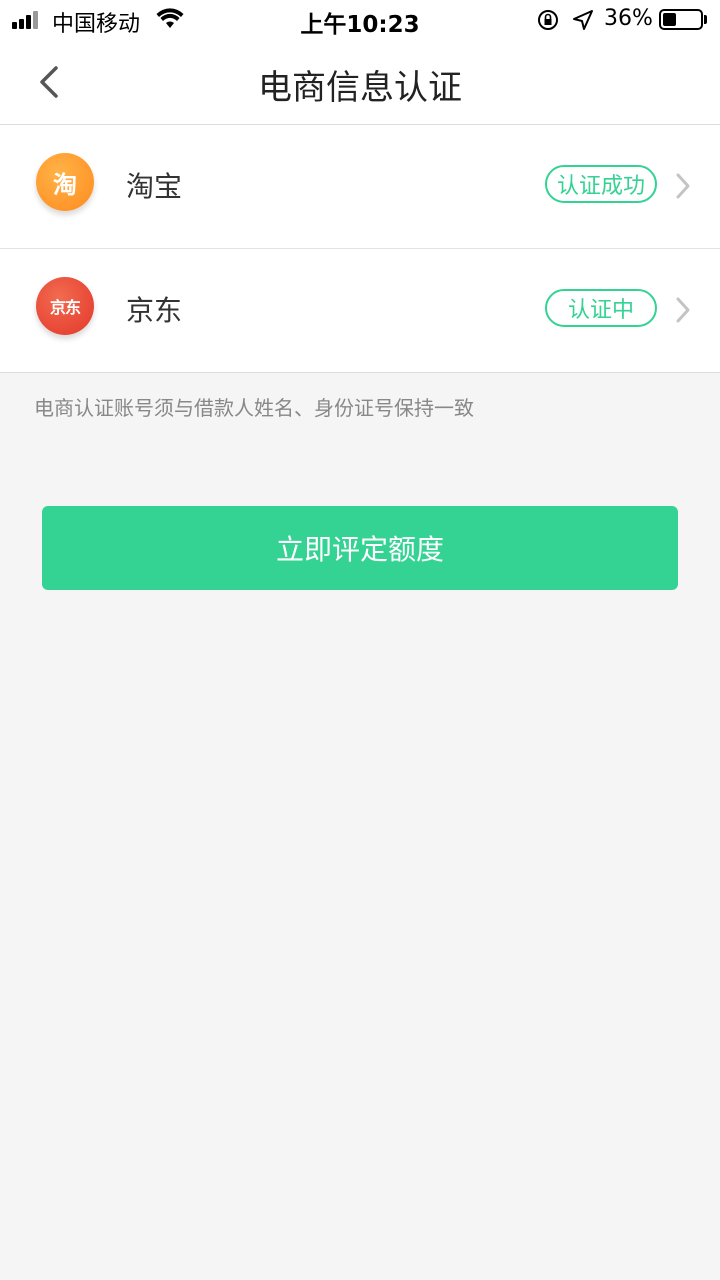 The width and height of the screenshot is (720, 1280). I want to click on battery-percent: 36%, so click(628, 18).